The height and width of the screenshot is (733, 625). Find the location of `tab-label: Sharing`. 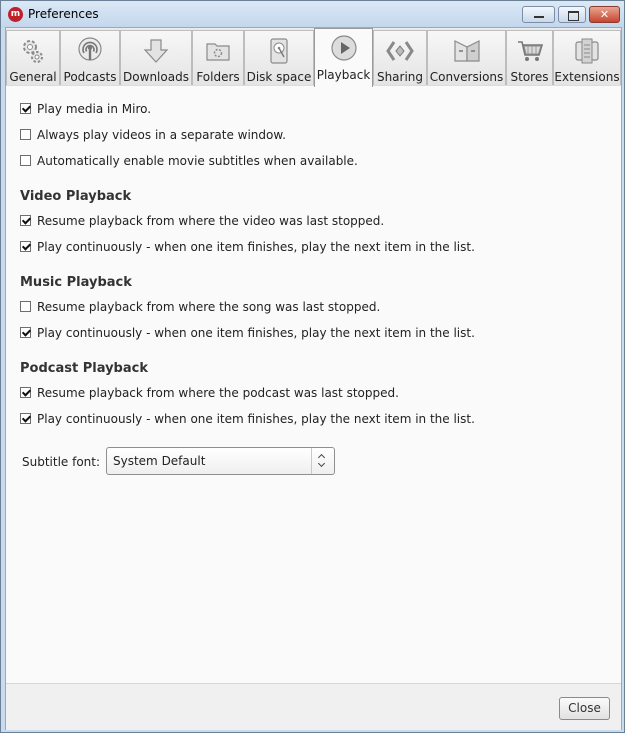

tab-label: Sharing is located at coordinates (400, 77).